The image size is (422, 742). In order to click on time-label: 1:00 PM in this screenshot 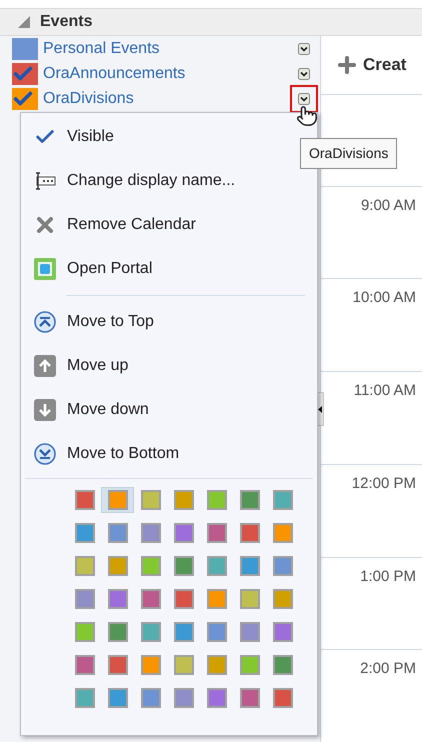, I will do `click(388, 576)`.